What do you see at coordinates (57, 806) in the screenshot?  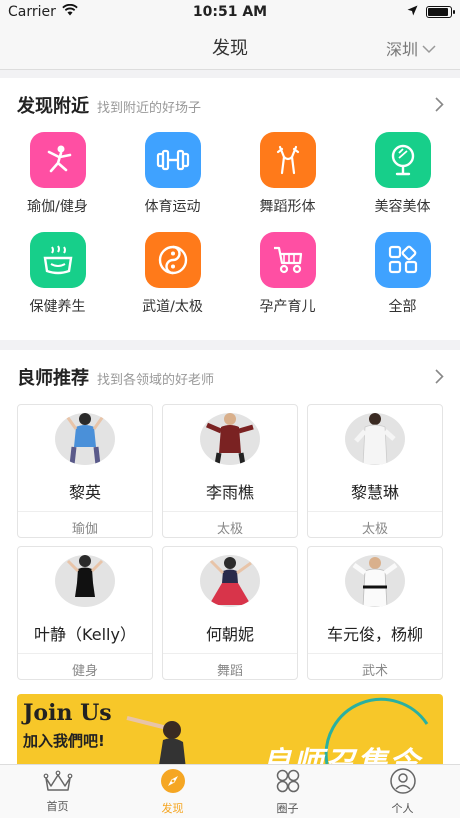 I see `tab-label: 首页` at bounding box center [57, 806].